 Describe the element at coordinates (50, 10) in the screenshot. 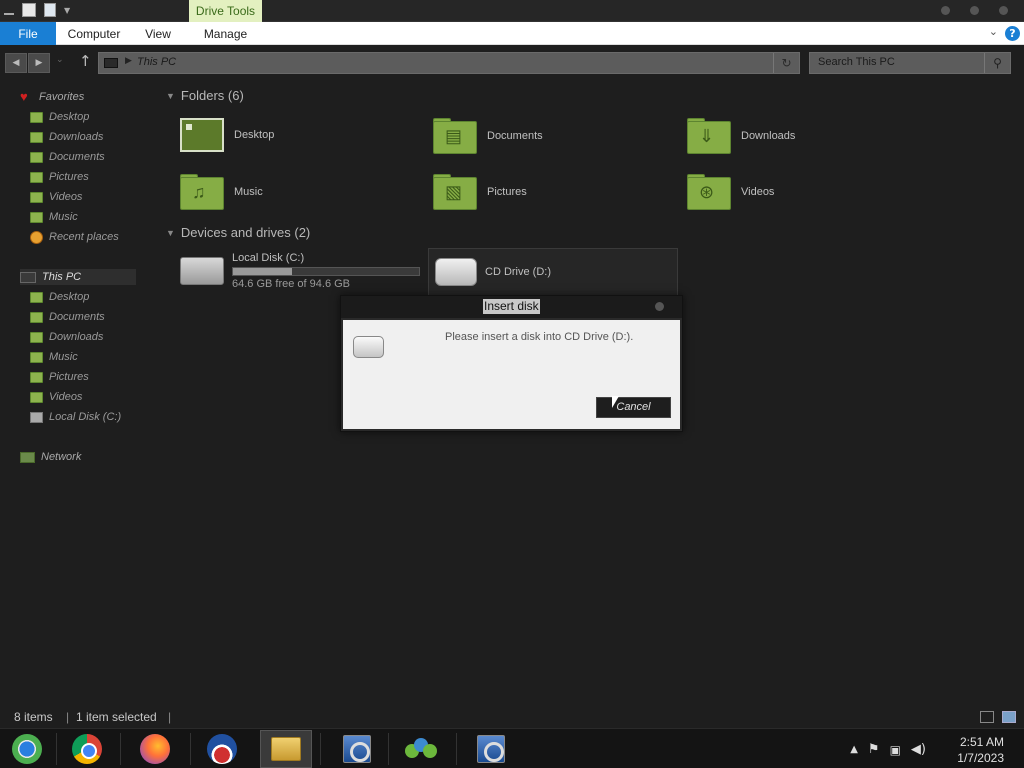

I see `new-folder-icon` at that location.